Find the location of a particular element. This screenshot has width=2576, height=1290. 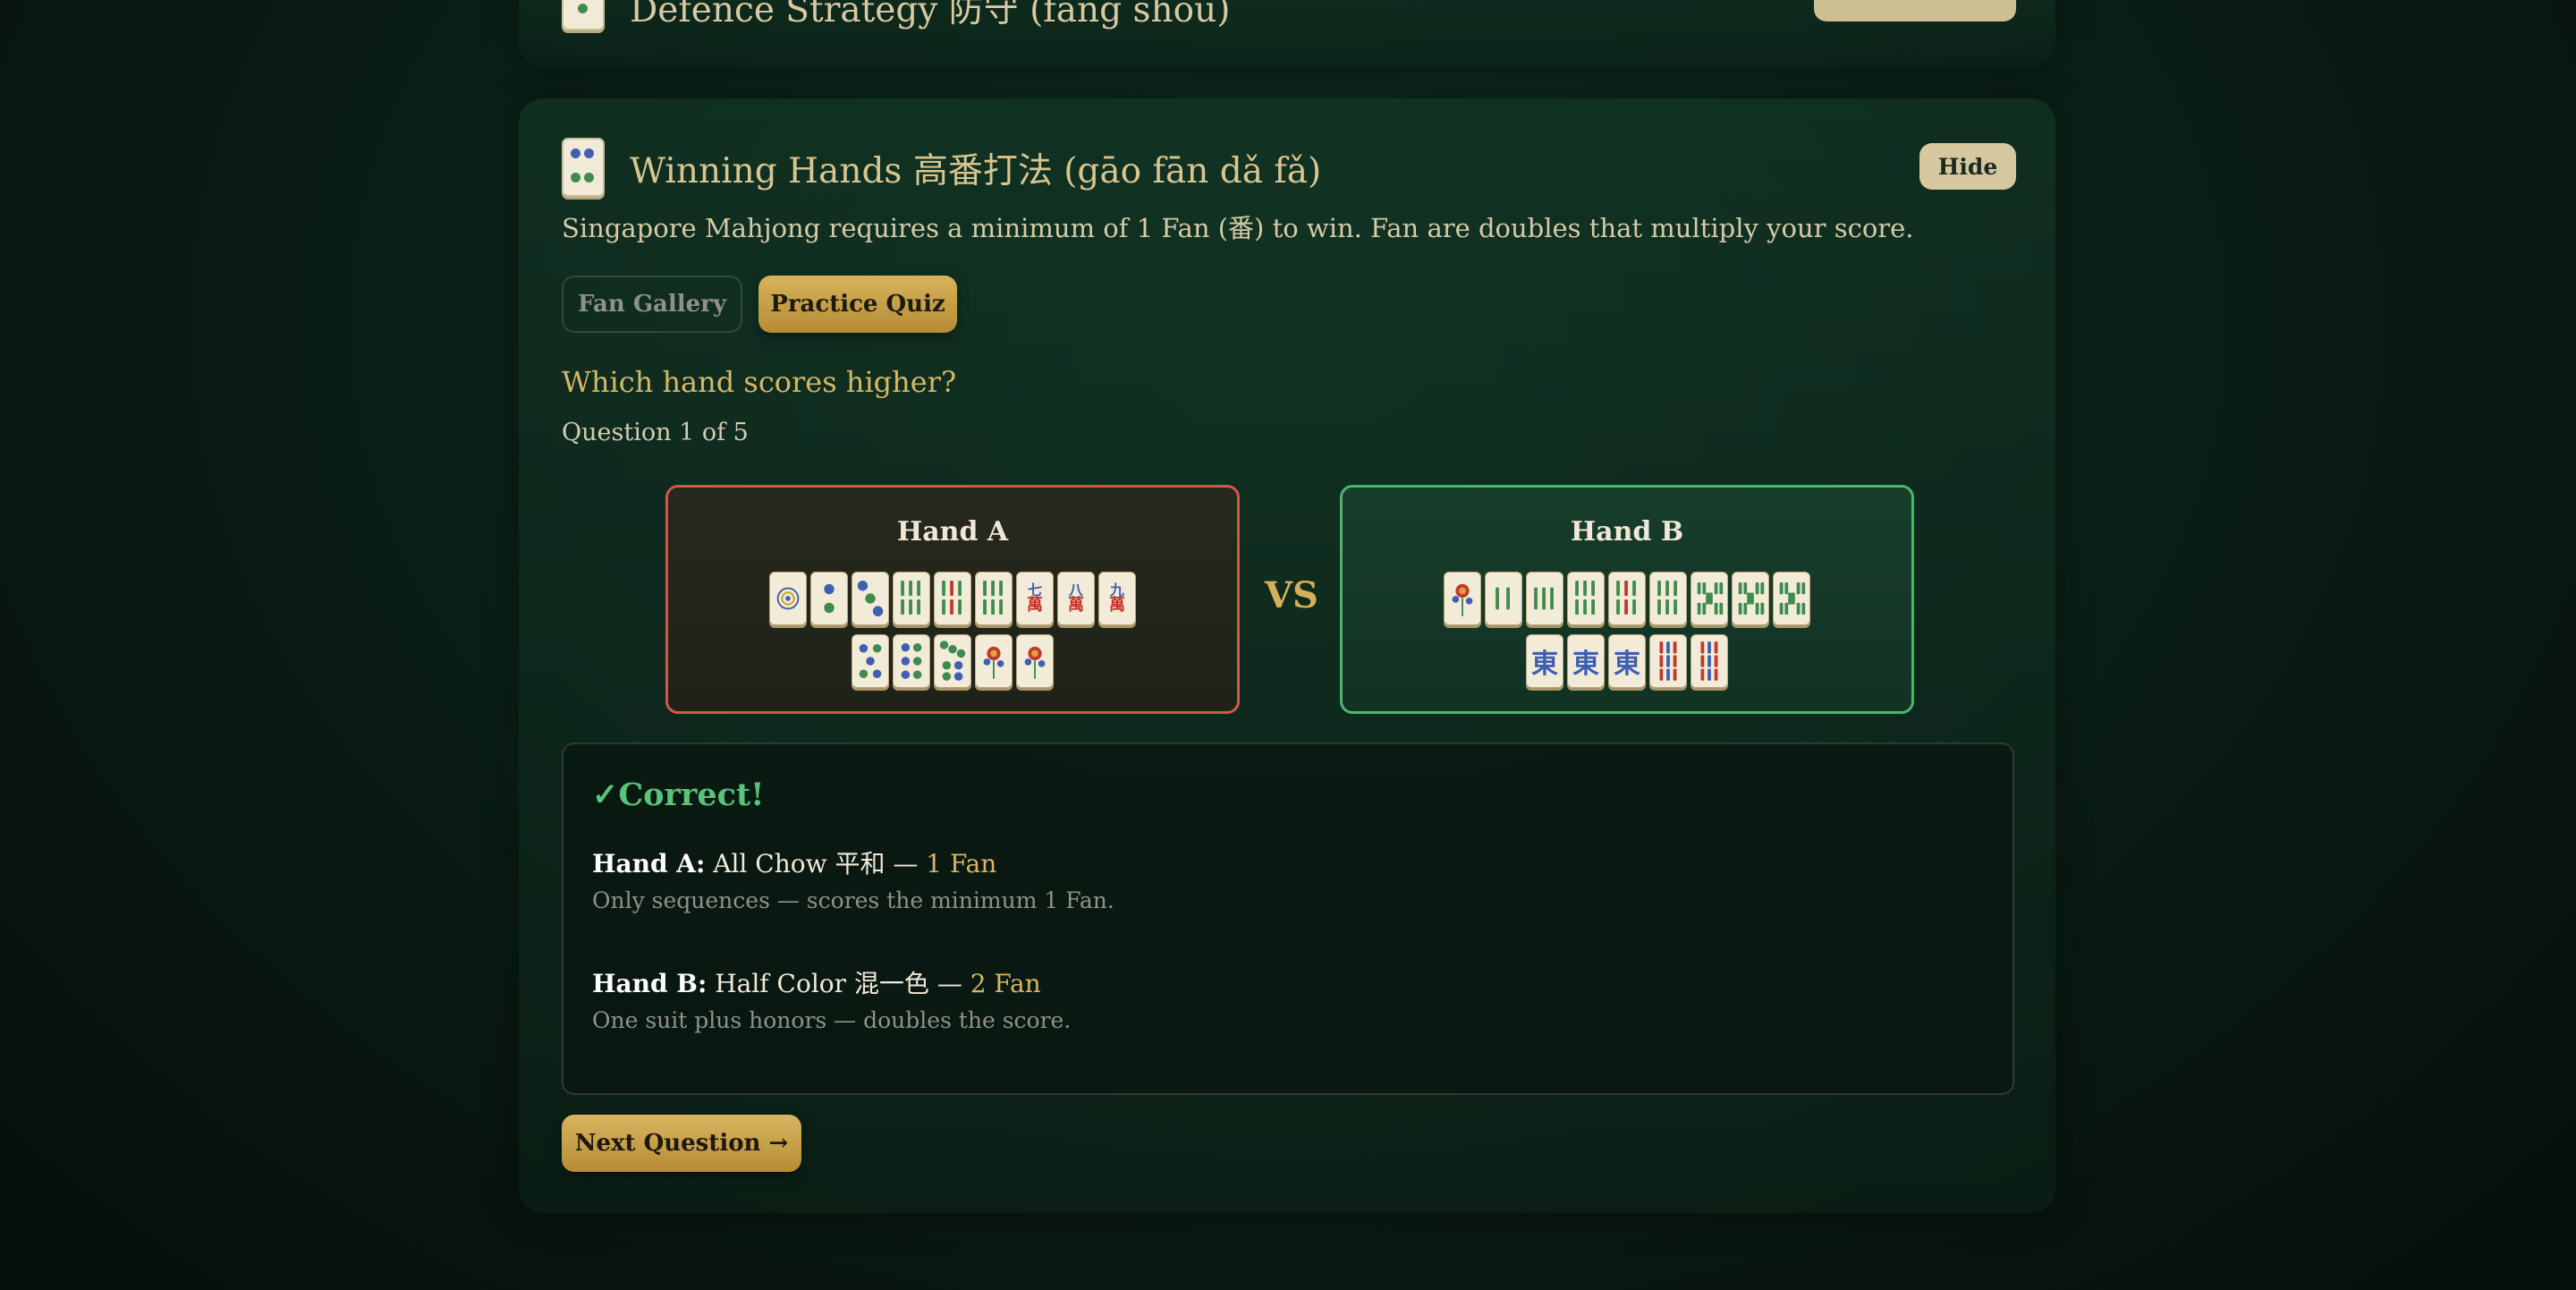

circles-5-tile is located at coordinates (870, 661).